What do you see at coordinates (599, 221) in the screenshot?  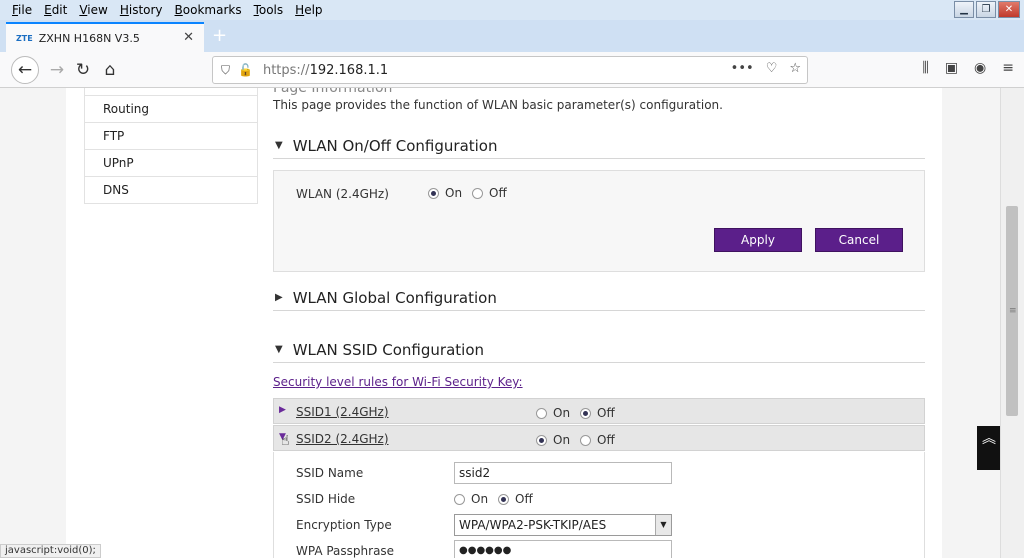 I see `wlan-onoff-panel: WLAN (2.4GHz) On Off Apply Cancel` at bounding box center [599, 221].